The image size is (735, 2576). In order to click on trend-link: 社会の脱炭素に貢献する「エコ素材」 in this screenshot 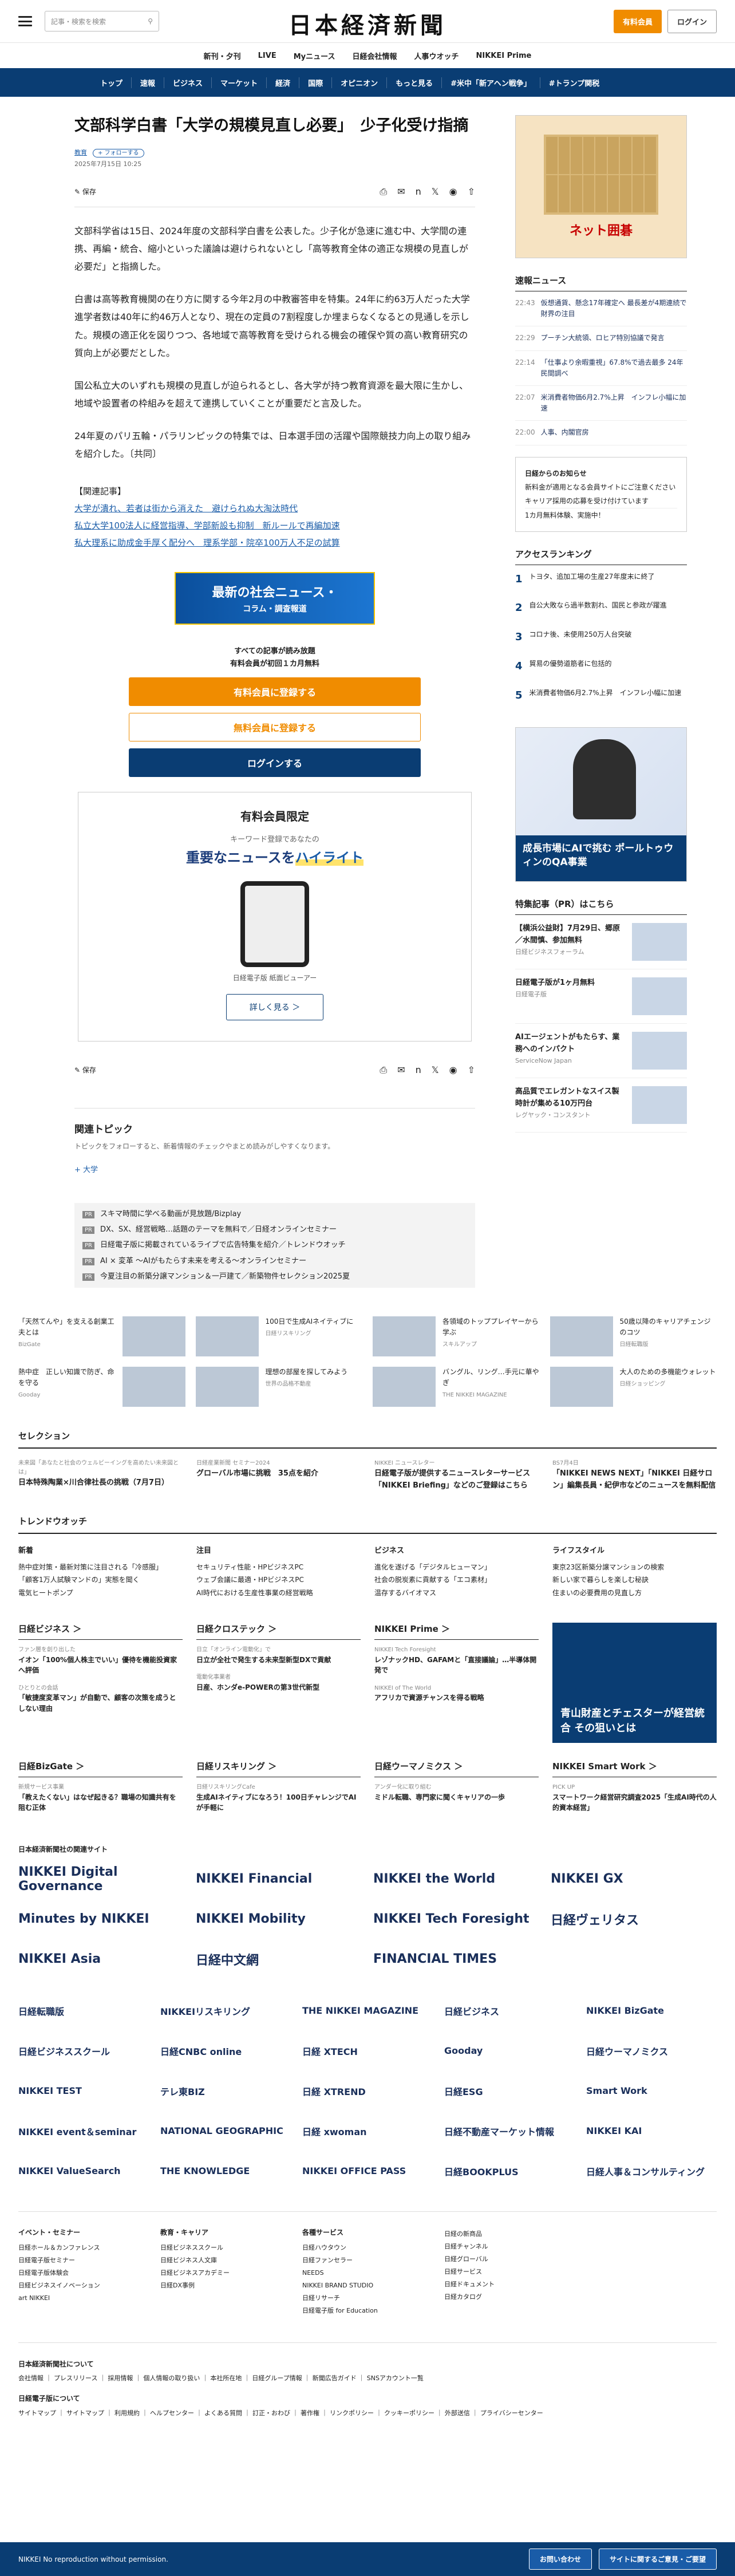, I will do `click(456, 1580)`.